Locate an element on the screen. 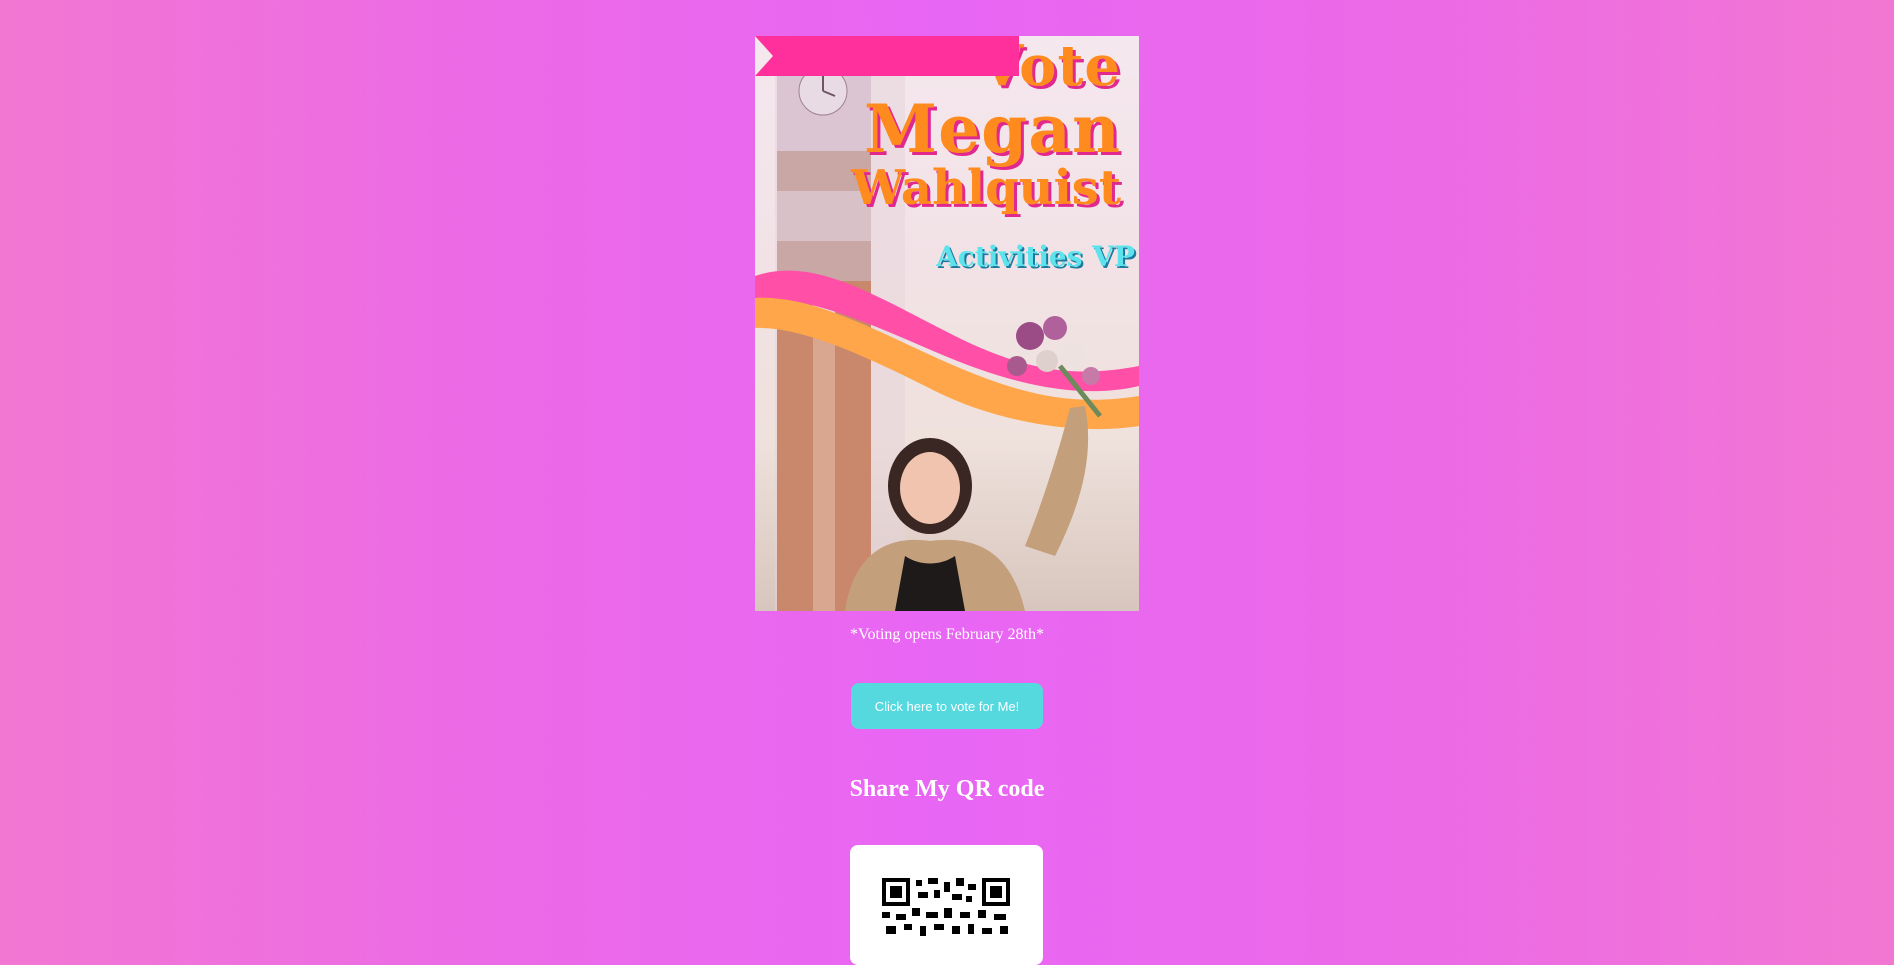 The height and width of the screenshot is (965, 1894). poster-title-line2: Megan is located at coordinates (992, 129).